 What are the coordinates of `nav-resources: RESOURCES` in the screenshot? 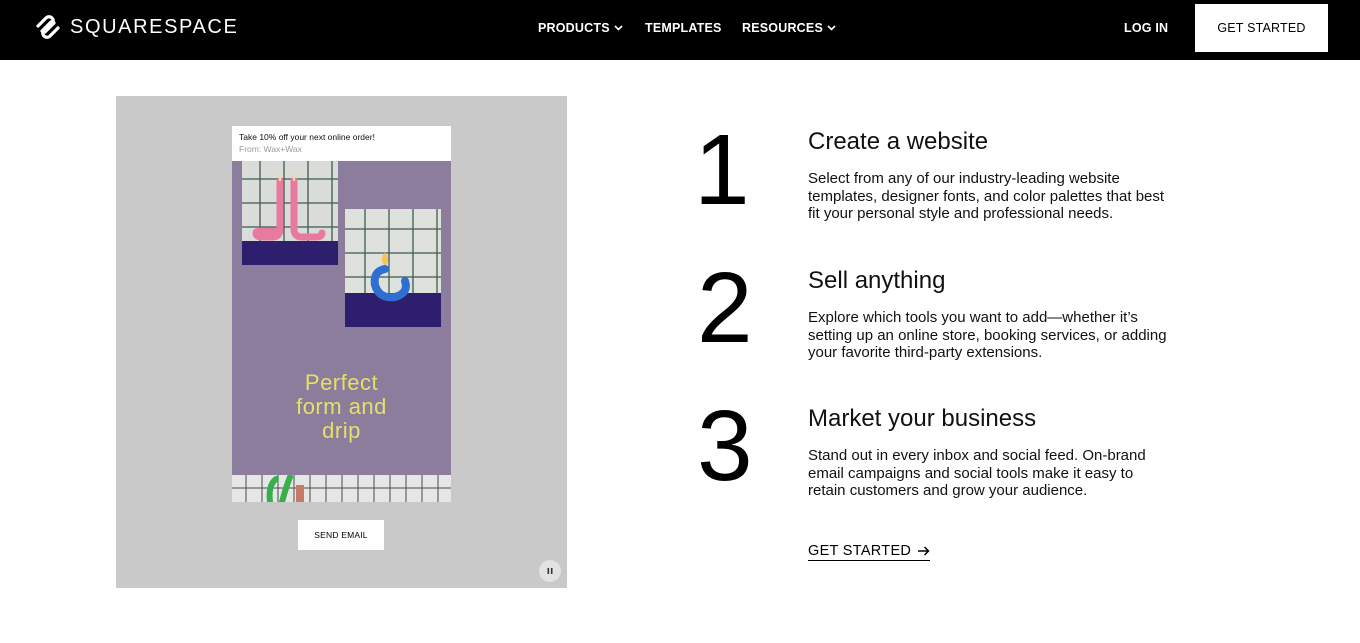 It's located at (789, 28).